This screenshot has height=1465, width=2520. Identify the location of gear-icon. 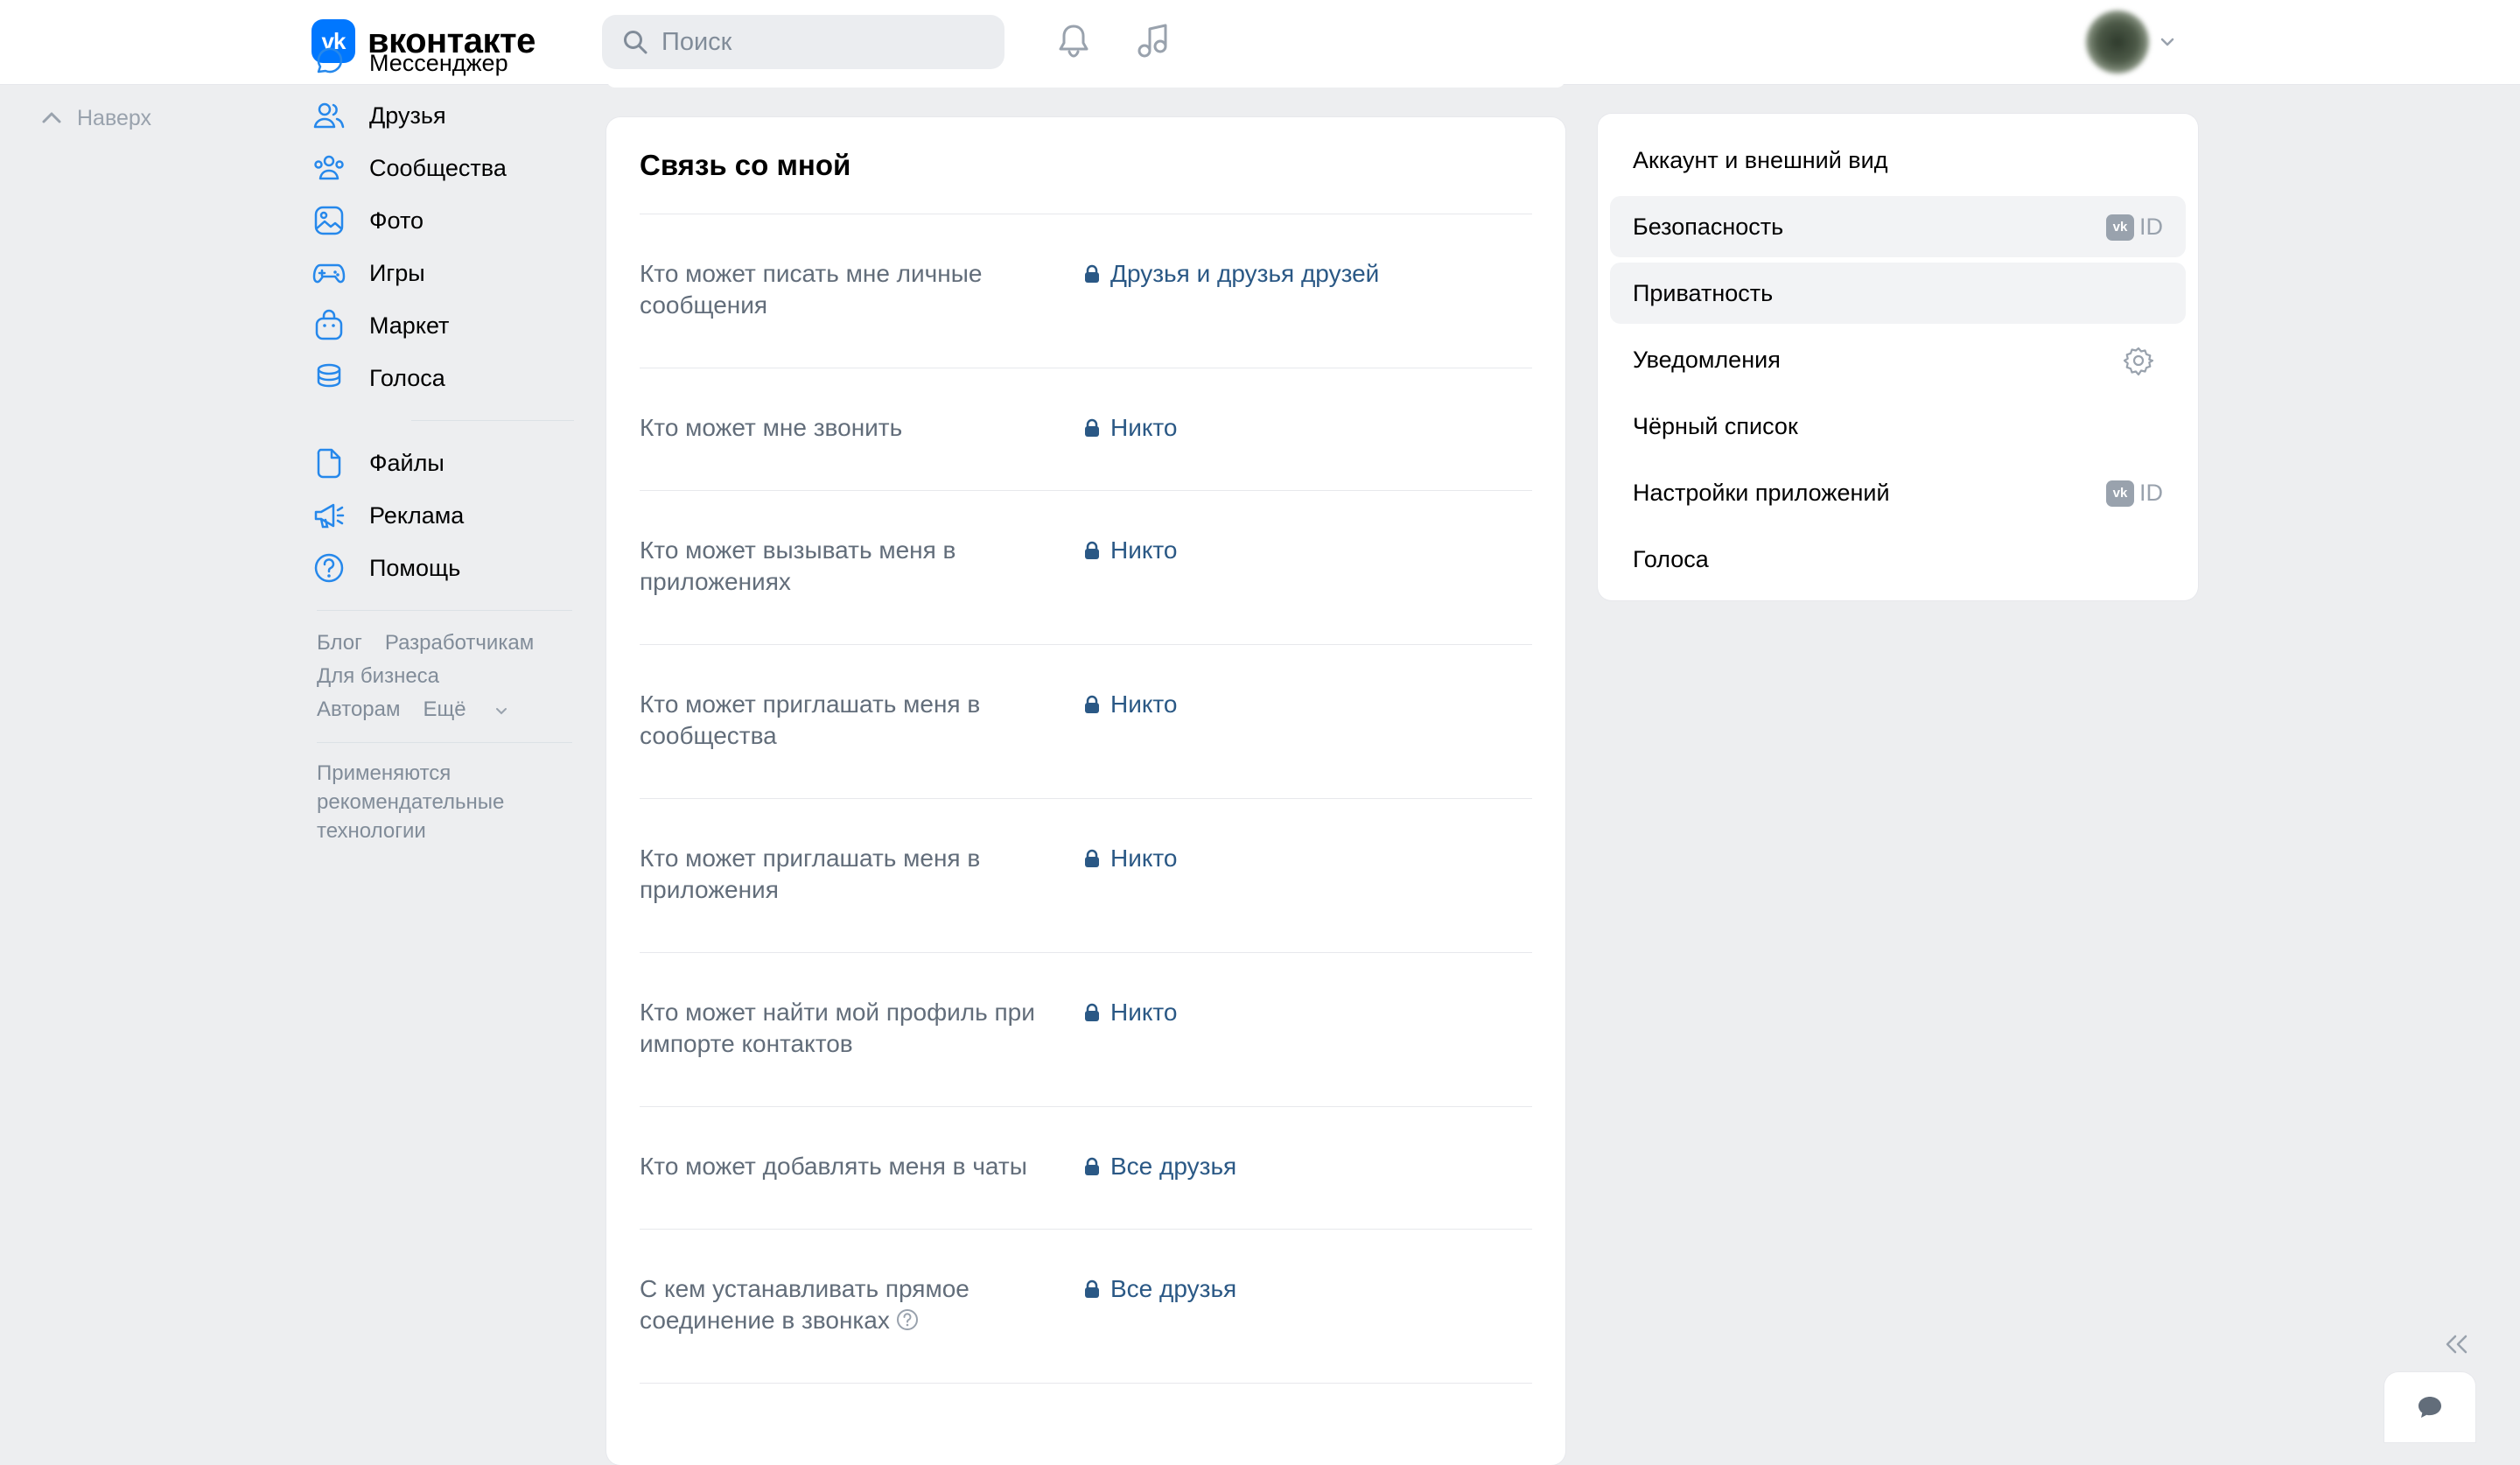
(2138, 361).